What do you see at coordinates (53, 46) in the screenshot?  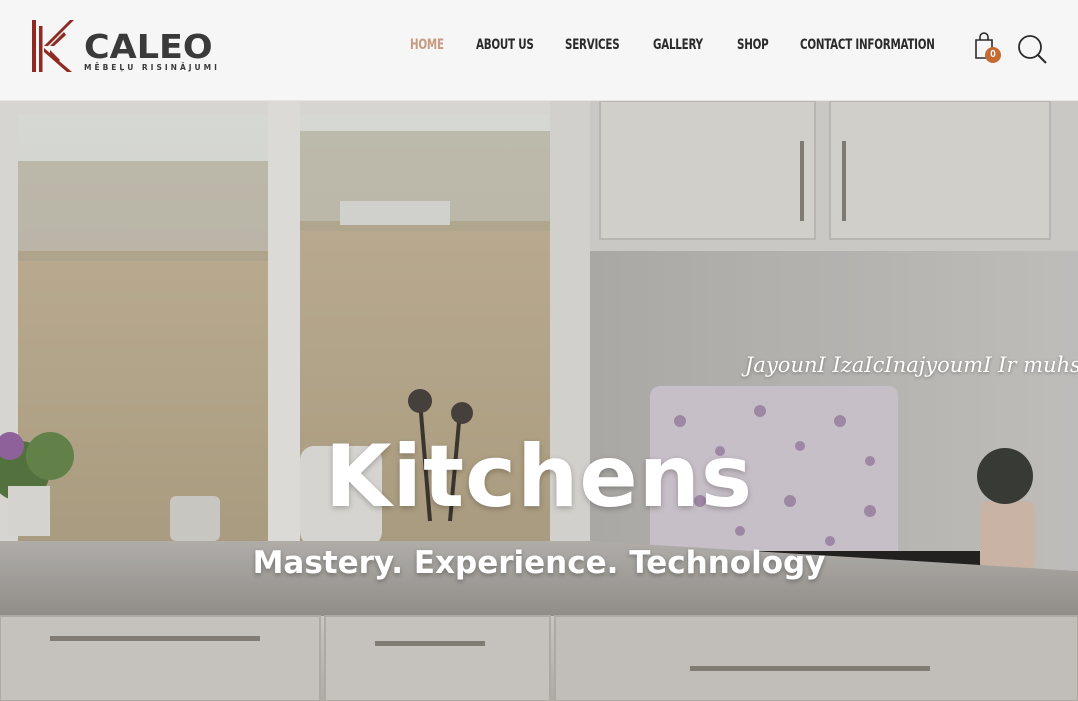 I see `logo-mark-icon` at bounding box center [53, 46].